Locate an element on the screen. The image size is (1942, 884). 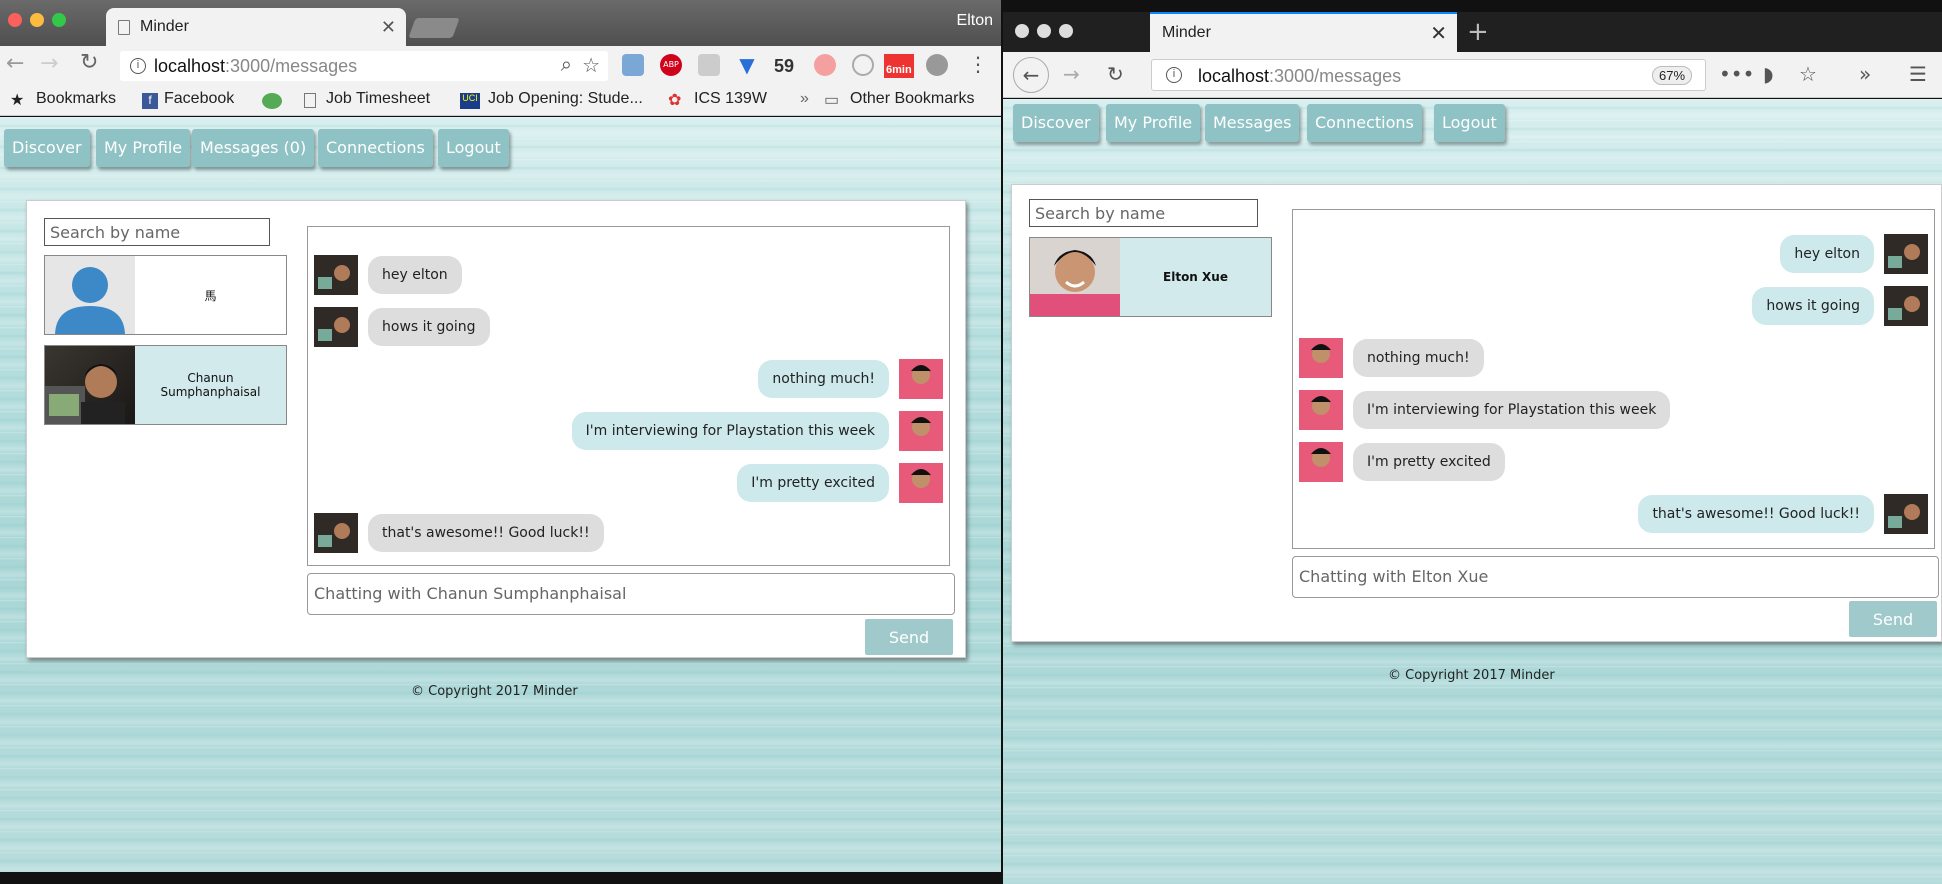
message-incoming: hows it going is located at coordinates (402, 327).